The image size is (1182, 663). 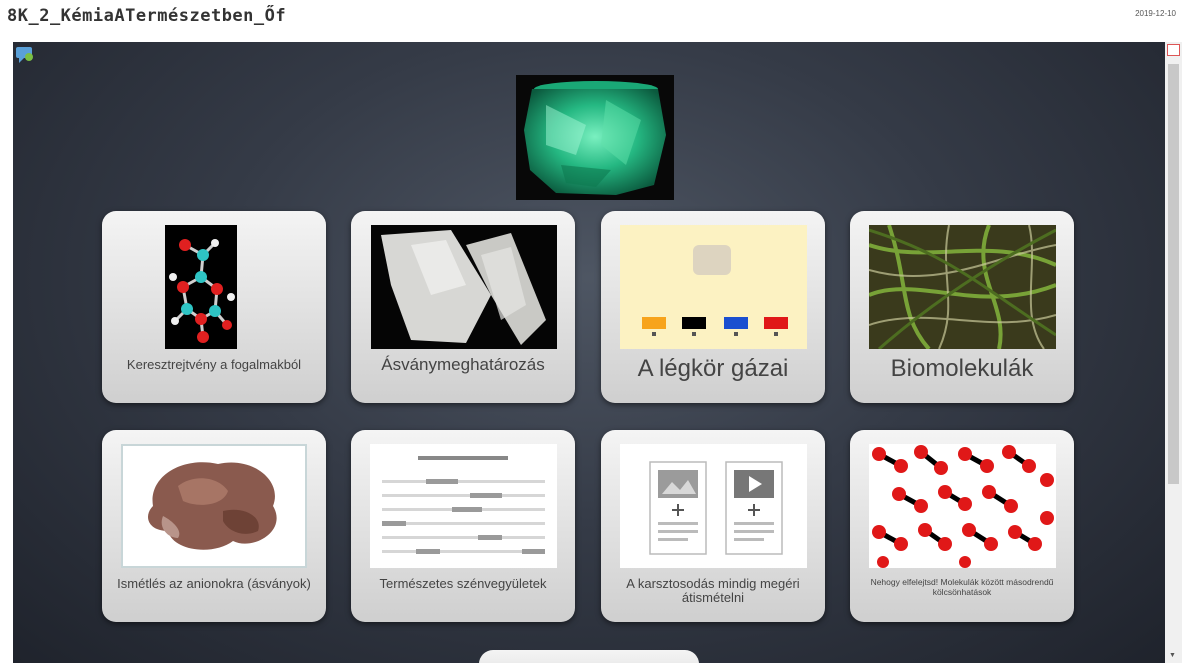 I want to click on page-title: 8K_2_KémiaATermészetben_Őf, so click(x=147, y=16).